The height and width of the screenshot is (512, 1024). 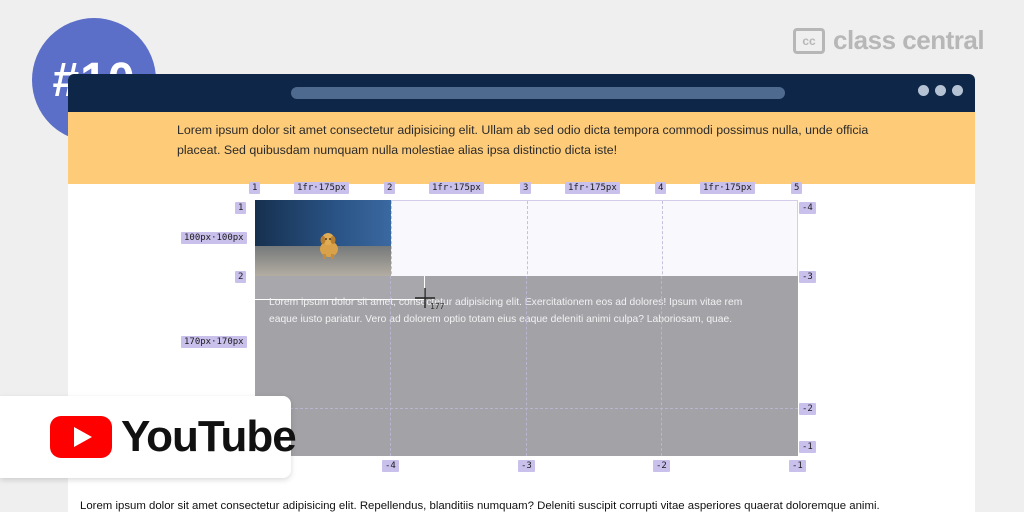 I want to click on dog-icon, so click(x=329, y=246).